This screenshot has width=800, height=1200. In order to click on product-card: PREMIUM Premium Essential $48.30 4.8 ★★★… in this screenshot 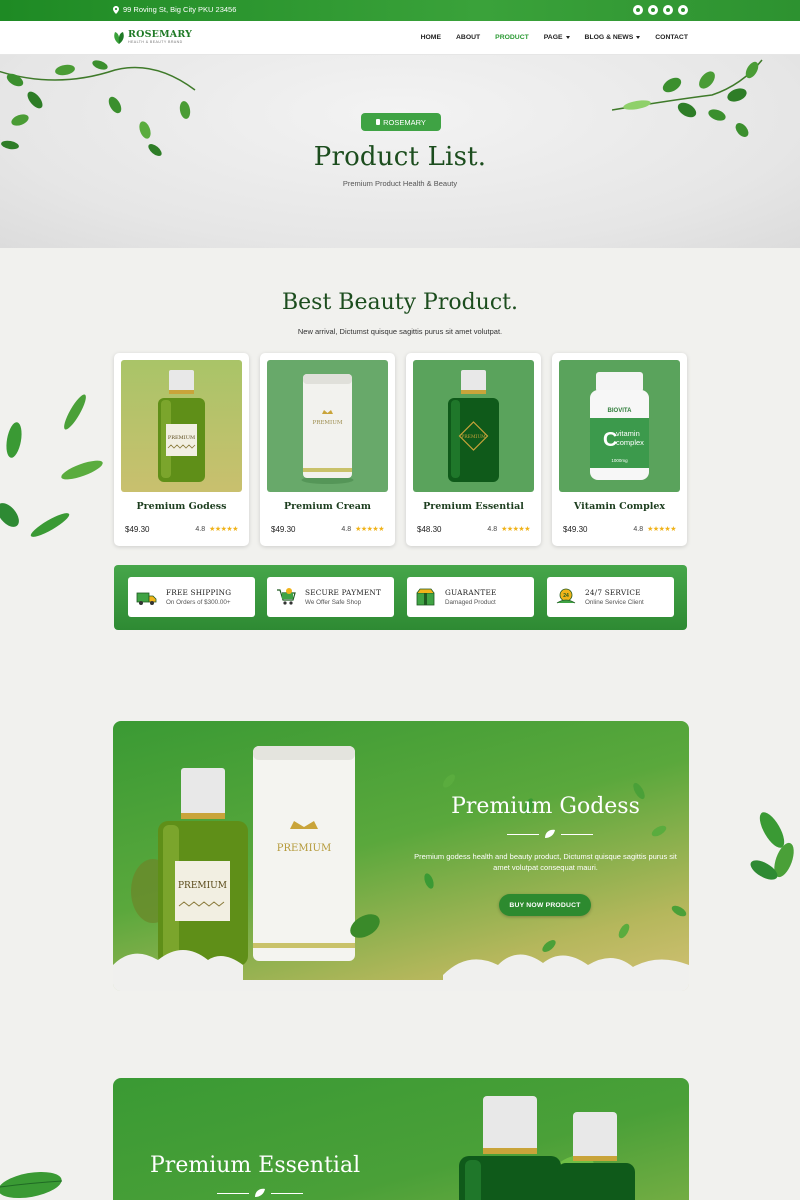, I will do `click(473, 449)`.